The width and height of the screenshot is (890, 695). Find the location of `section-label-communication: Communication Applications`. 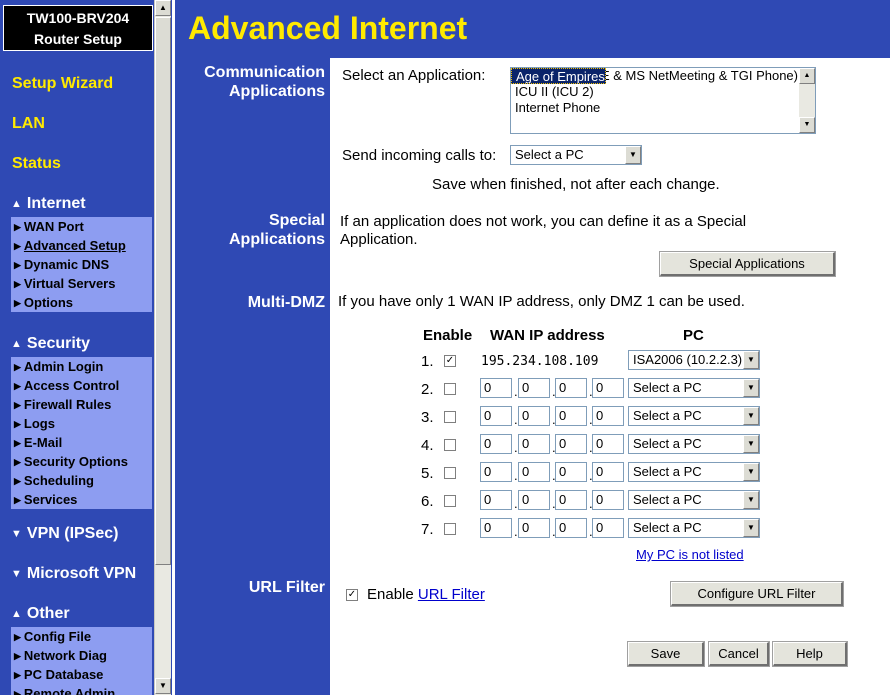

section-label-communication: Communication Applications is located at coordinates (264, 82).